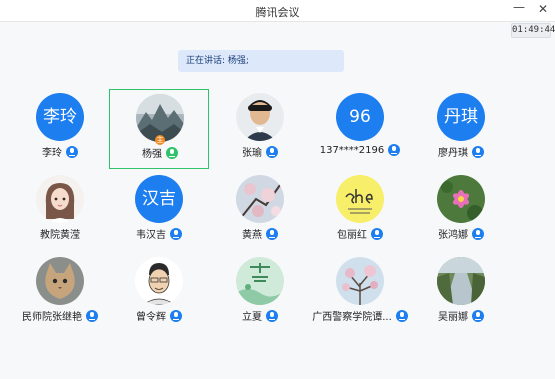 The width and height of the screenshot is (555, 379). Describe the element at coordinates (159, 129) in the screenshot. I see `participant-tile-active: 主 杨强` at that location.